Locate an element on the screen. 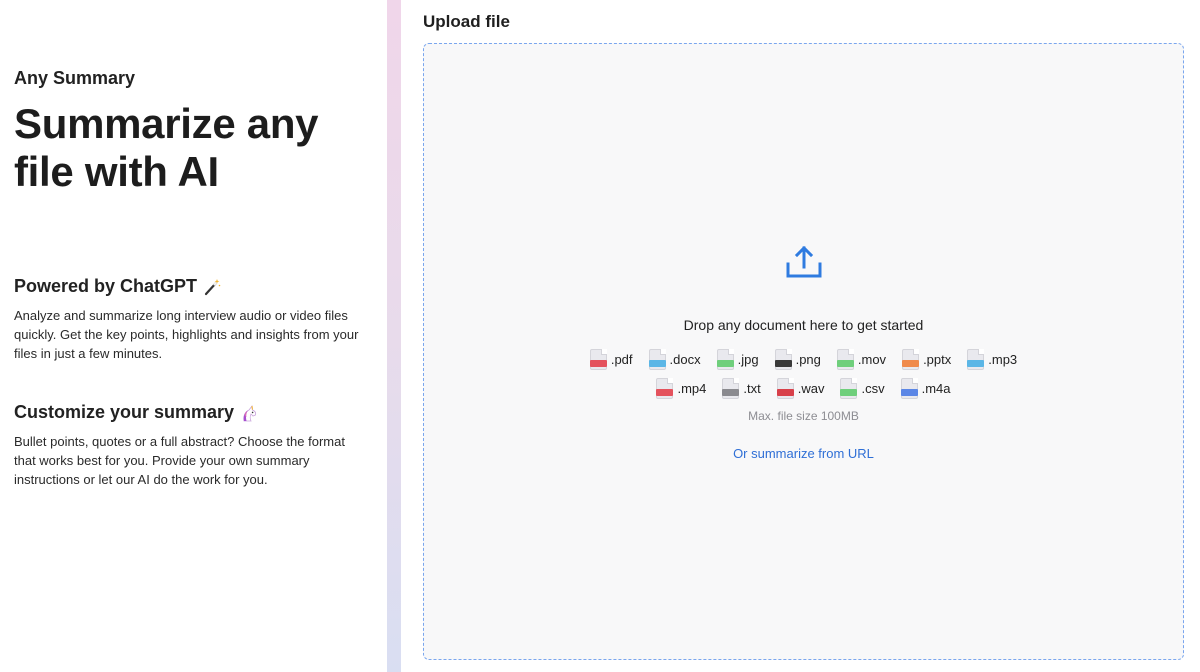 This screenshot has height=672, width=1200. file-types-row: .pdf .docx .jpg .png .mov .pptx .mp3 is located at coordinates (803, 359).